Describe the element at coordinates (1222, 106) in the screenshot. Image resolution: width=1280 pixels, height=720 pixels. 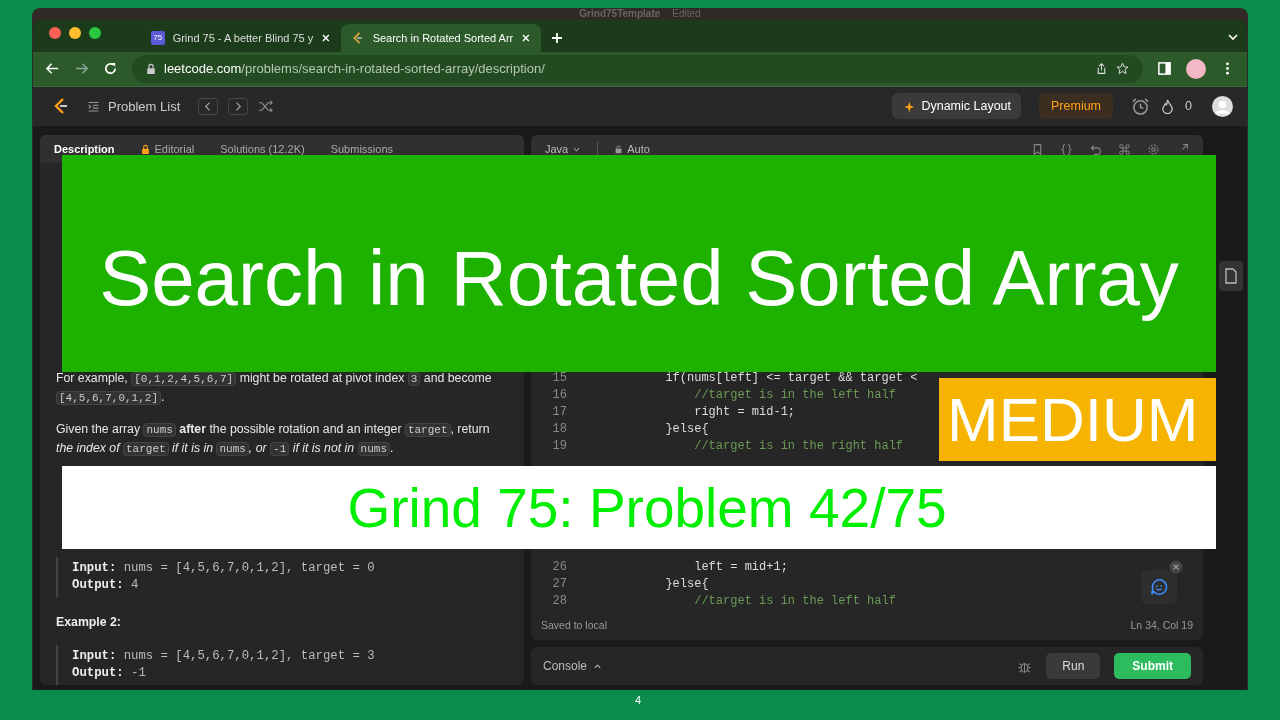
I see `user-avatar-icon` at that location.